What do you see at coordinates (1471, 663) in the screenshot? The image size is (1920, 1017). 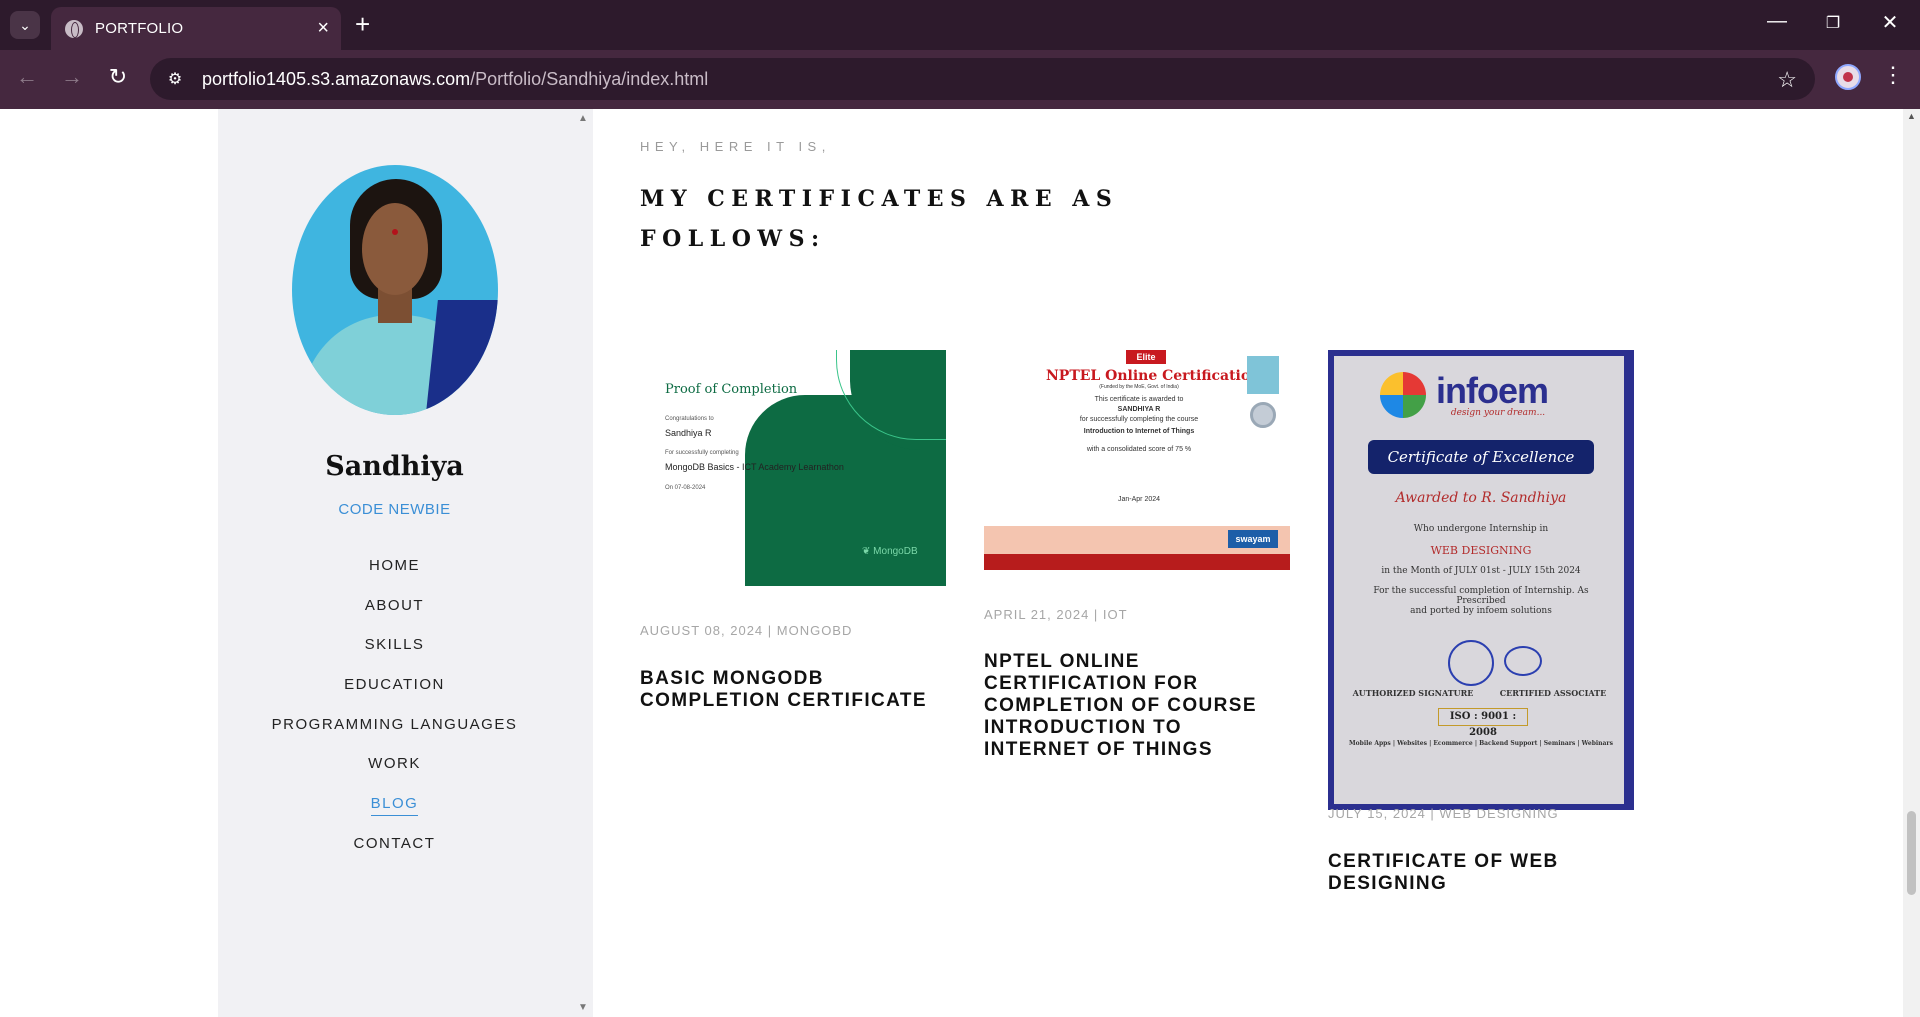 I see `seal-icon` at bounding box center [1471, 663].